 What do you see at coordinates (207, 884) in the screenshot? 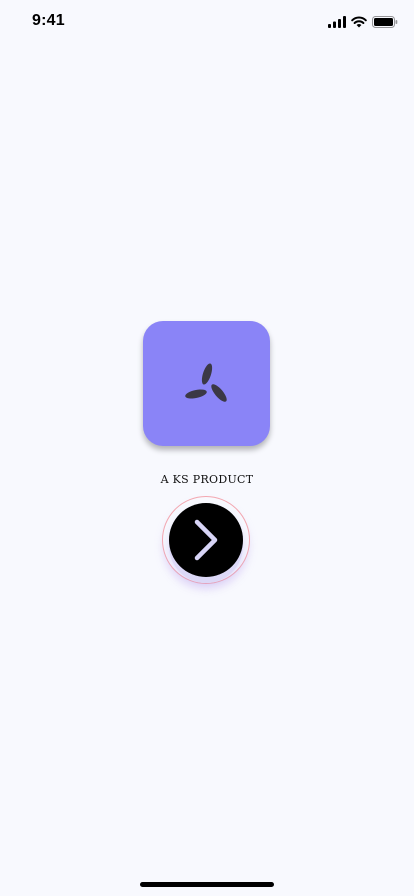
I see `home-indicator` at bounding box center [207, 884].